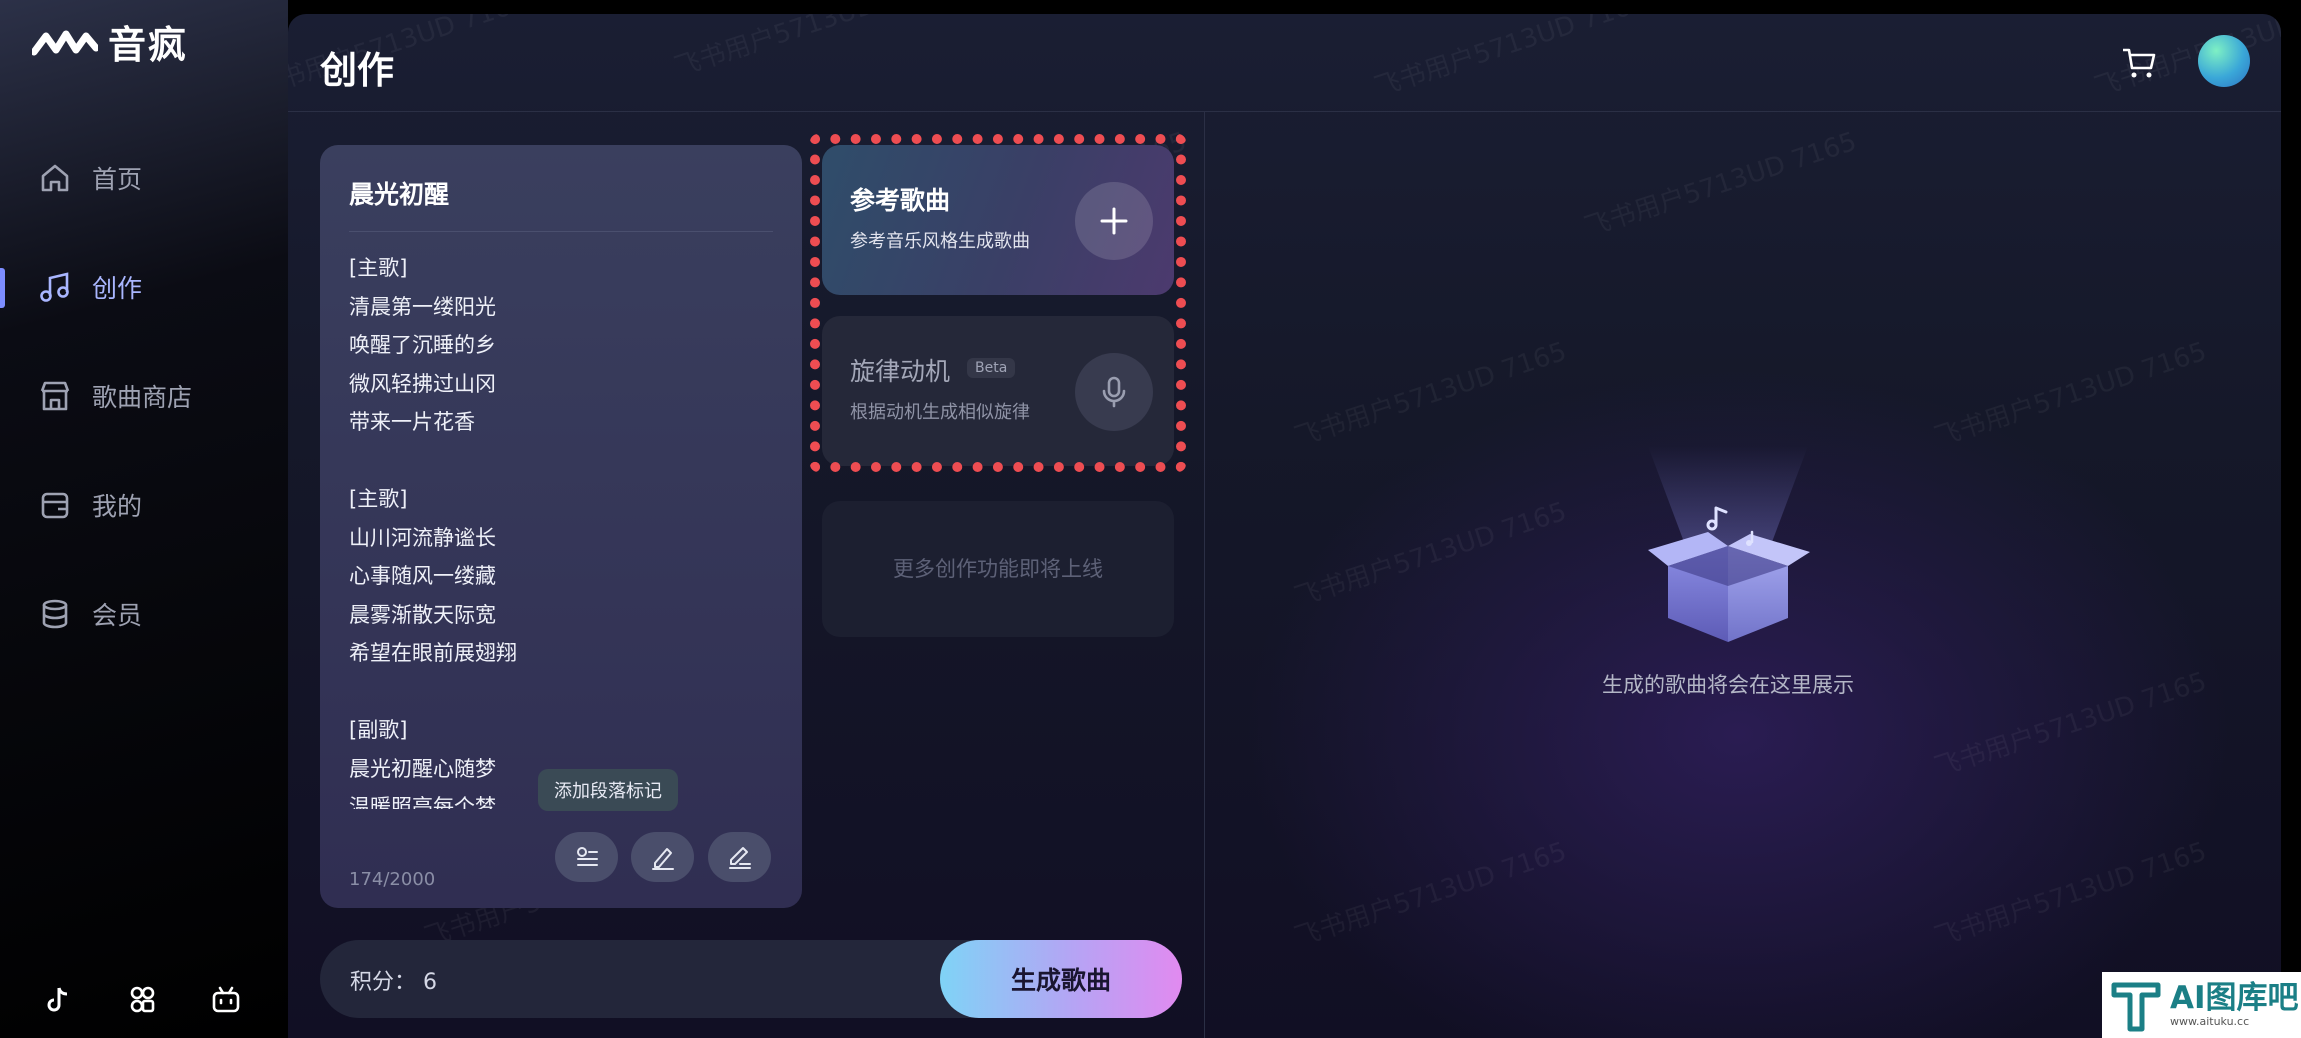 The width and height of the screenshot is (2301, 1038). What do you see at coordinates (1284, 63) in the screenshot?
I see `page-header: 创作` at bounding box center [1284, 63].